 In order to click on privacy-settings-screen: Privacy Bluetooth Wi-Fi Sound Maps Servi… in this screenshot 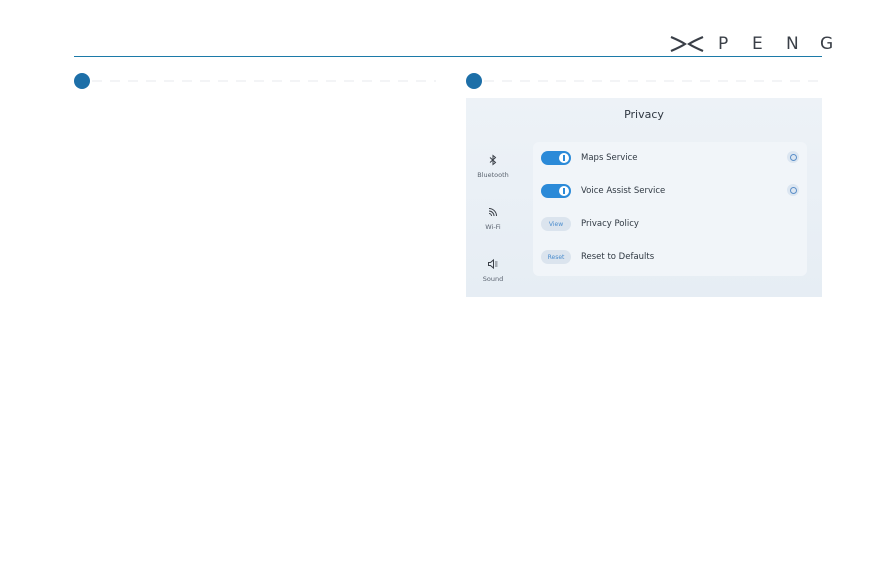, I will do `click(644, 197)`.